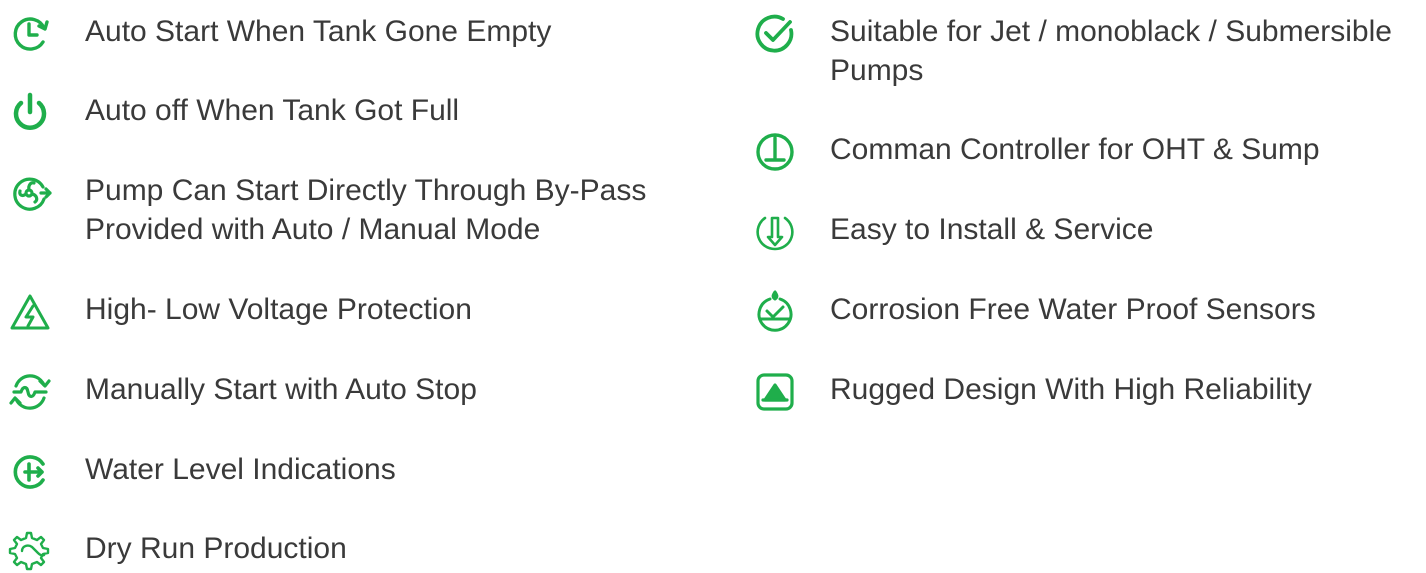 This screenshot has height=573, width=1426. What do you see at coordinates (30, 312) in the screenshot?
I see `voltage-warning-icon` at bounding box center [30, 312].